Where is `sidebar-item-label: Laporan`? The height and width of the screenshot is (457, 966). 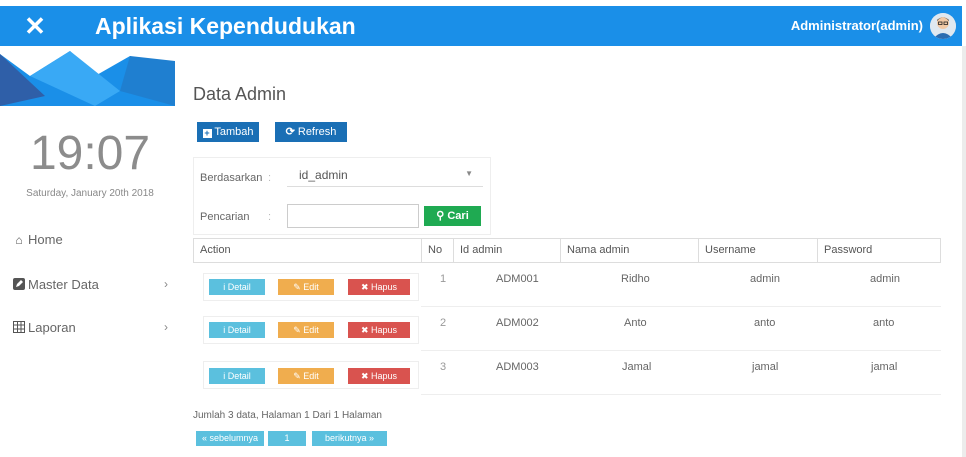
sidebar-item-label: Laporan is located at coordinates (52, 327).